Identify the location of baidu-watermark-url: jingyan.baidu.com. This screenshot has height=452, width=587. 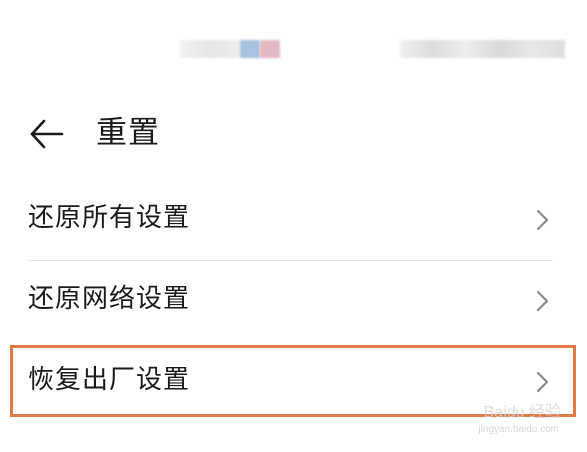
(518, 429).